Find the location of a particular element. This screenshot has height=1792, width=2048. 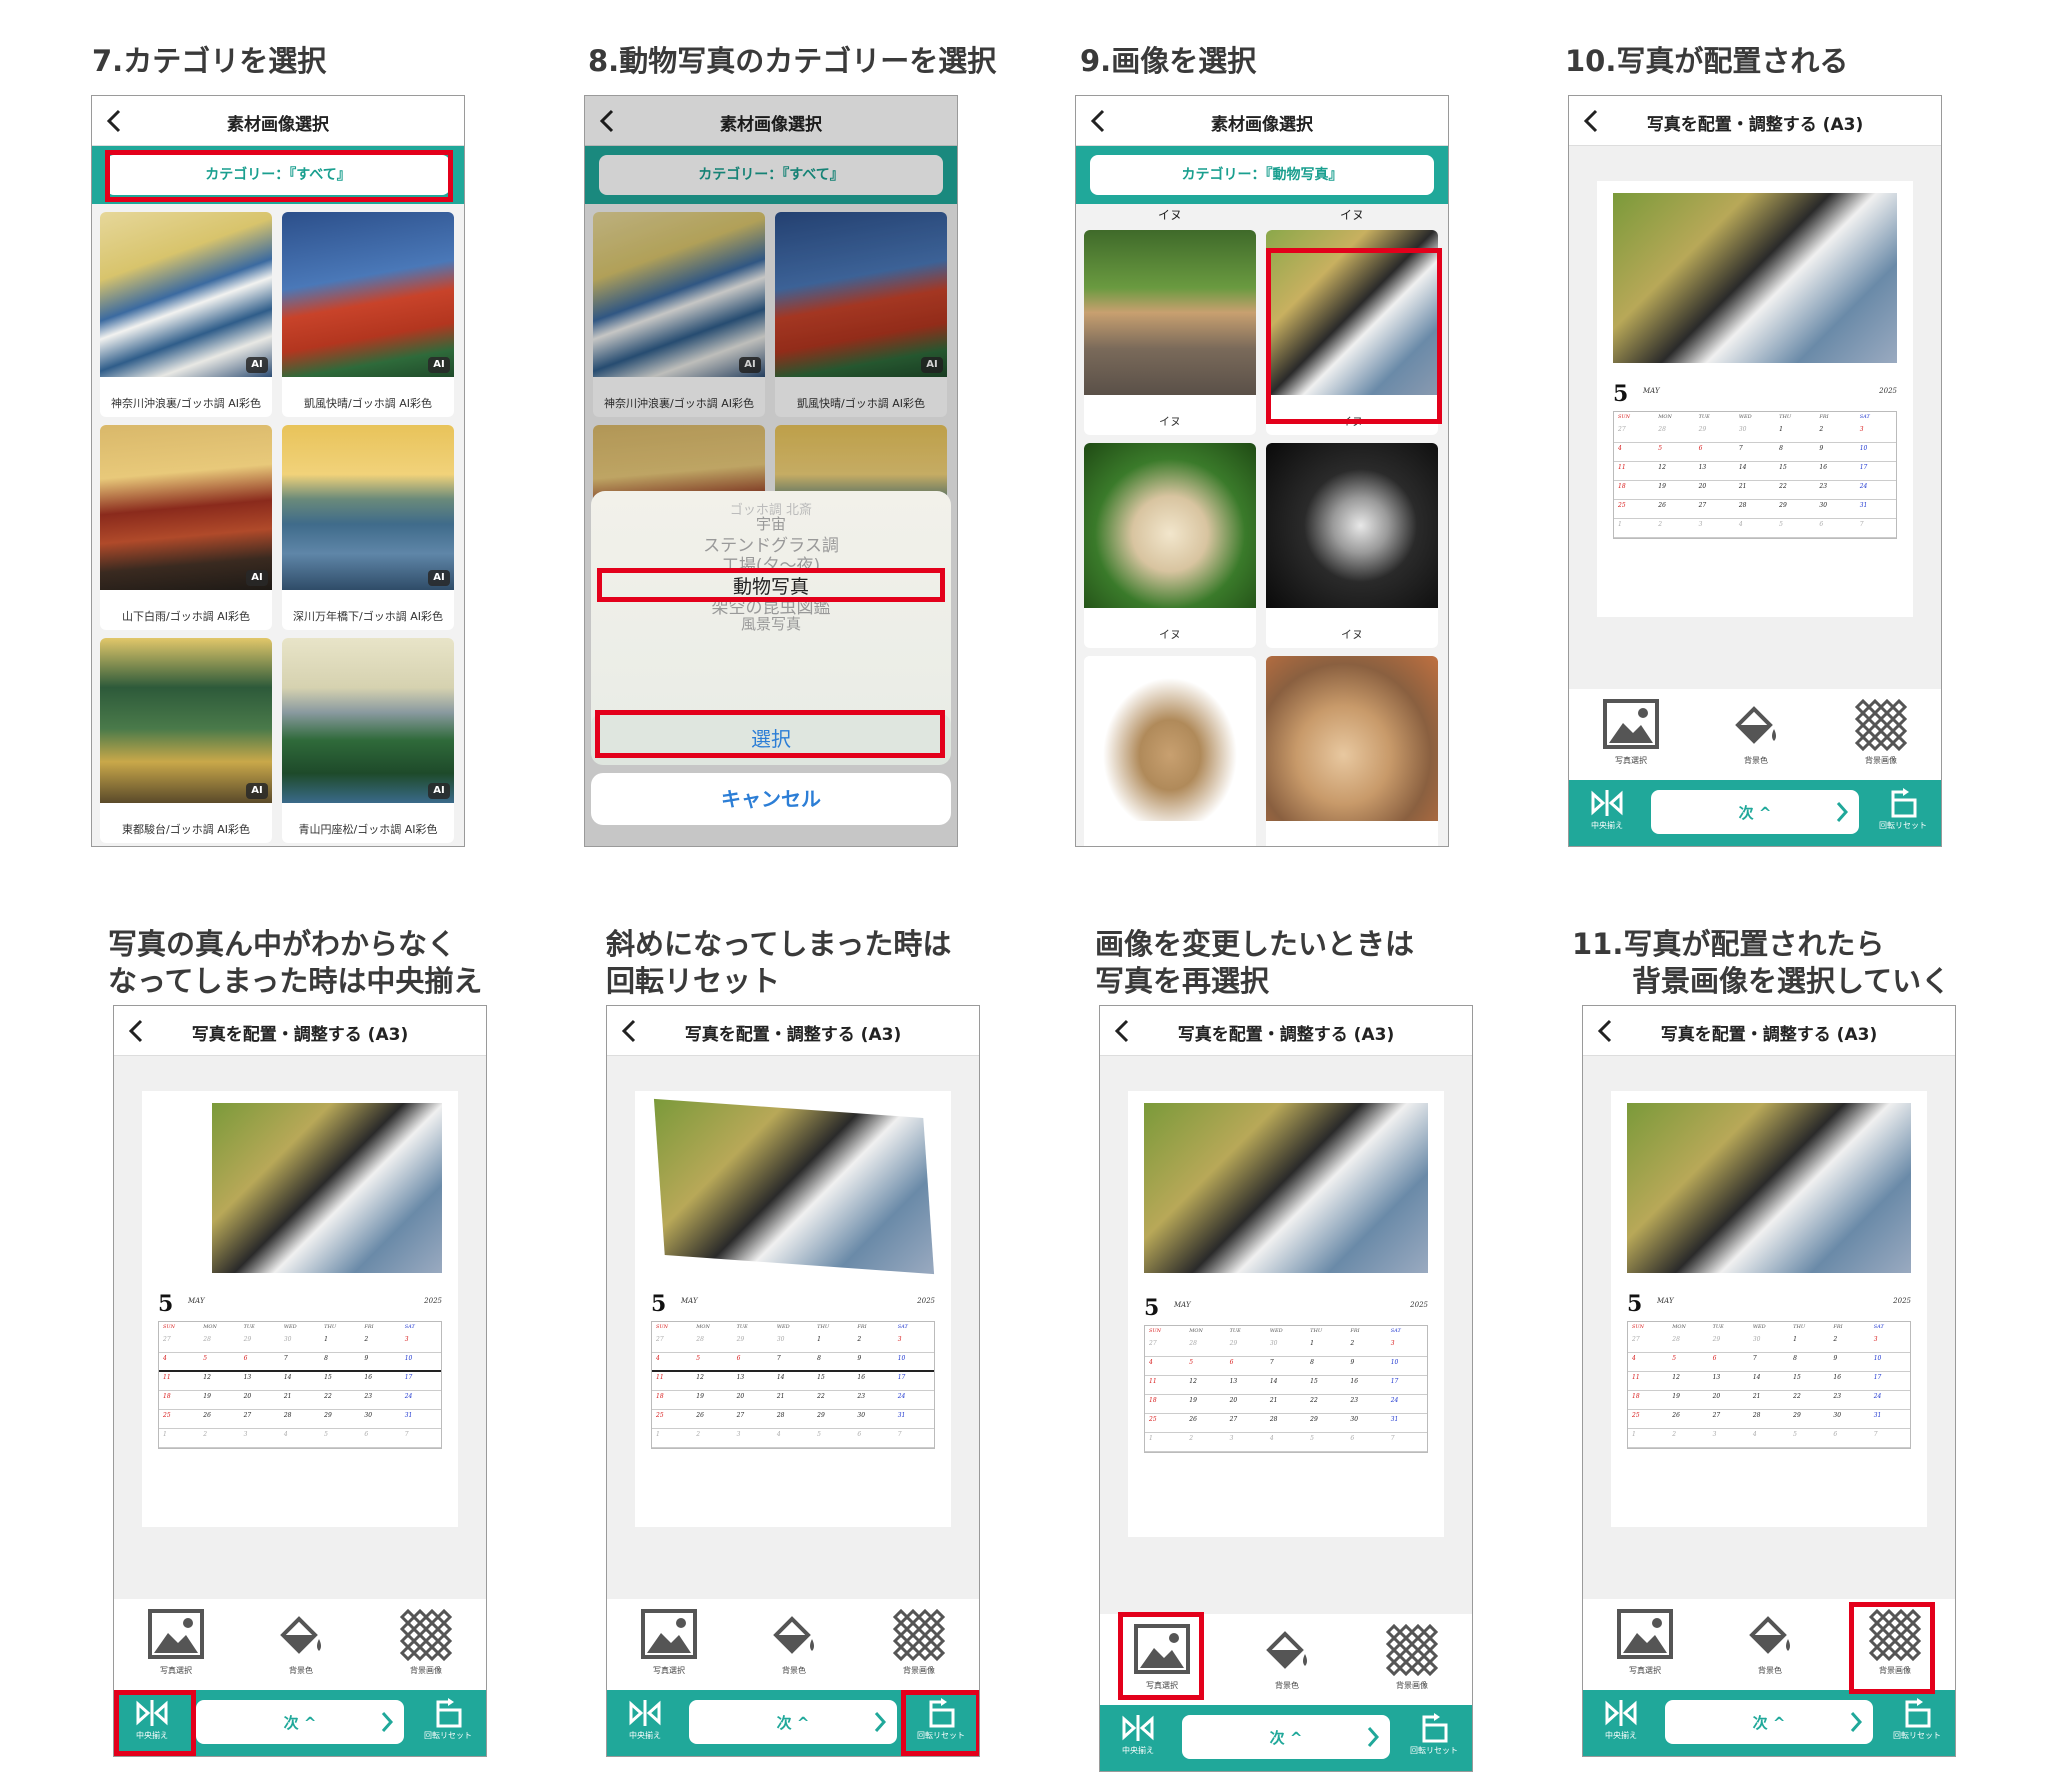

grid-item: AI 東都駿台/ゴッホ調 AI彩色 is located at coordinates (186, 740).